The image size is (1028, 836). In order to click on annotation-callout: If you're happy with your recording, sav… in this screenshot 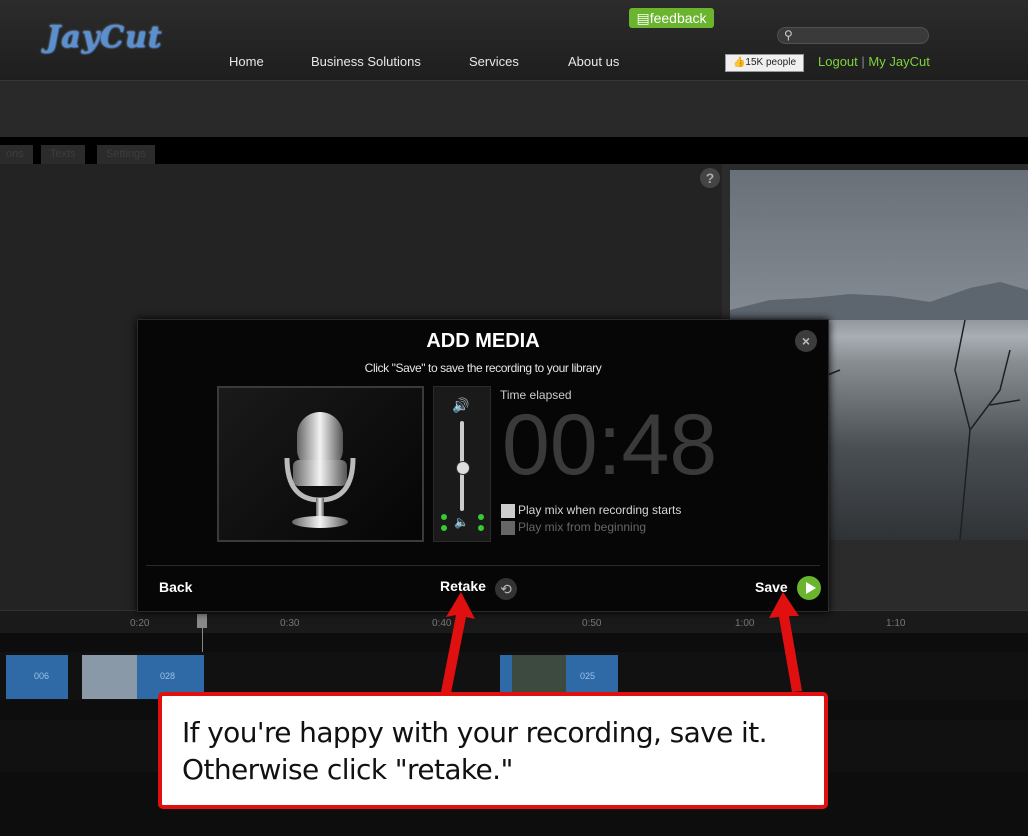, I will do `click(493, 750)`.